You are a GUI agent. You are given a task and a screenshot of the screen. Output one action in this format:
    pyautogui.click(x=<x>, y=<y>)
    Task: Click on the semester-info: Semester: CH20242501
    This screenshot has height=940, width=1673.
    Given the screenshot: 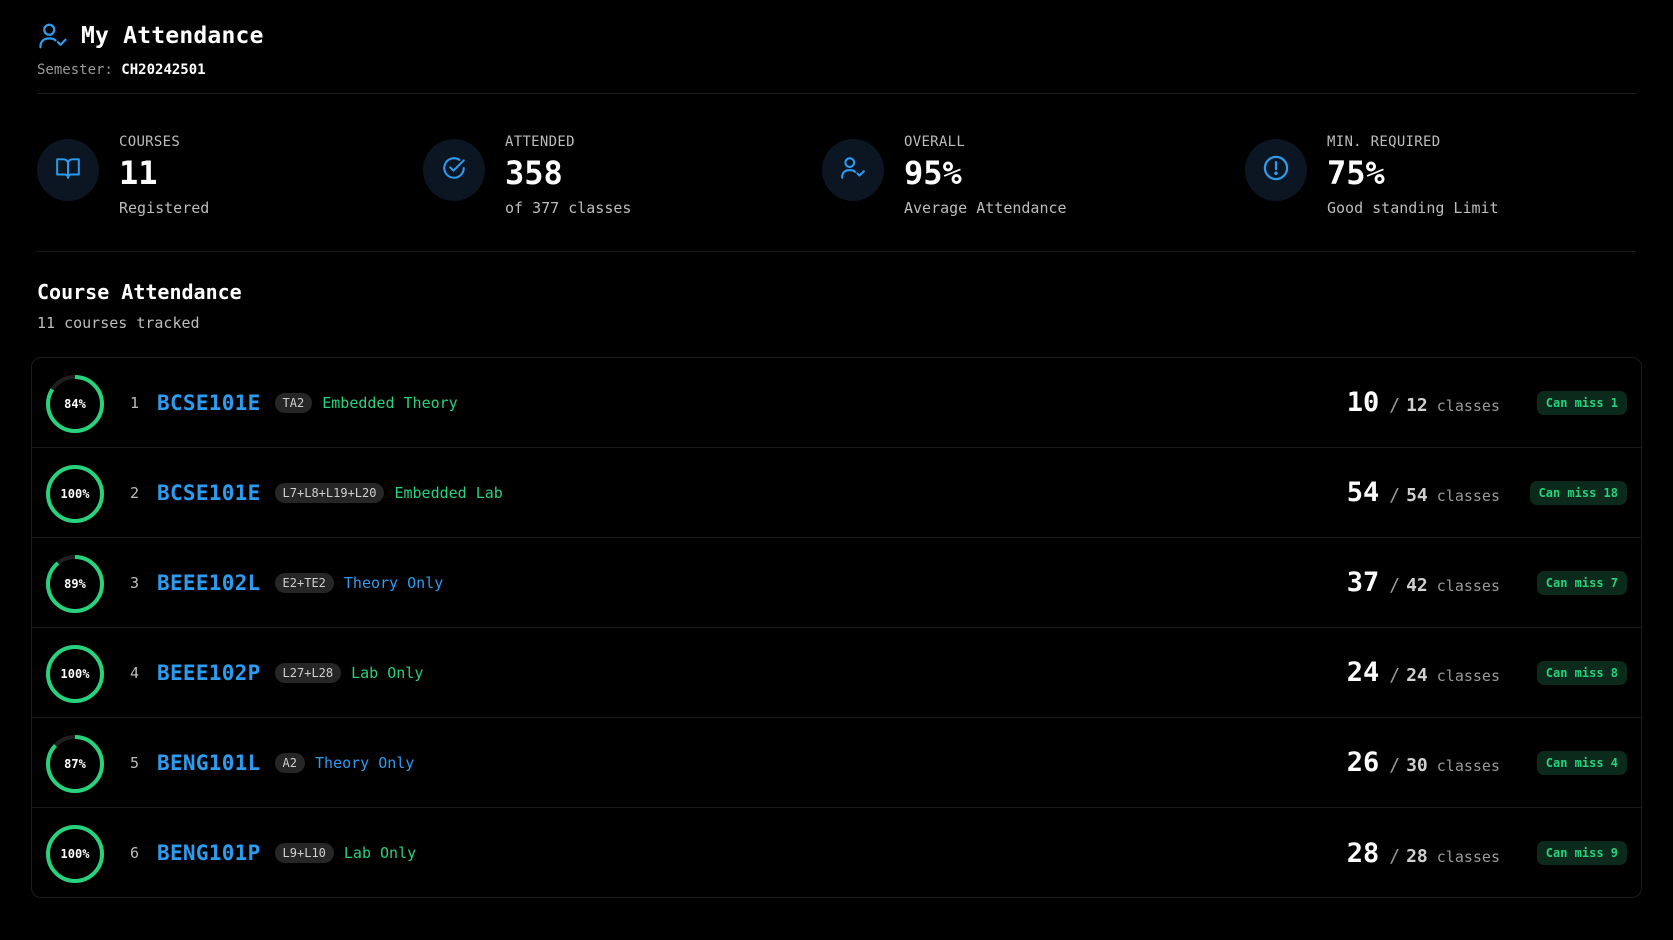 What is the action you would take?
    pyautogui.click(x=836, y=70)
    